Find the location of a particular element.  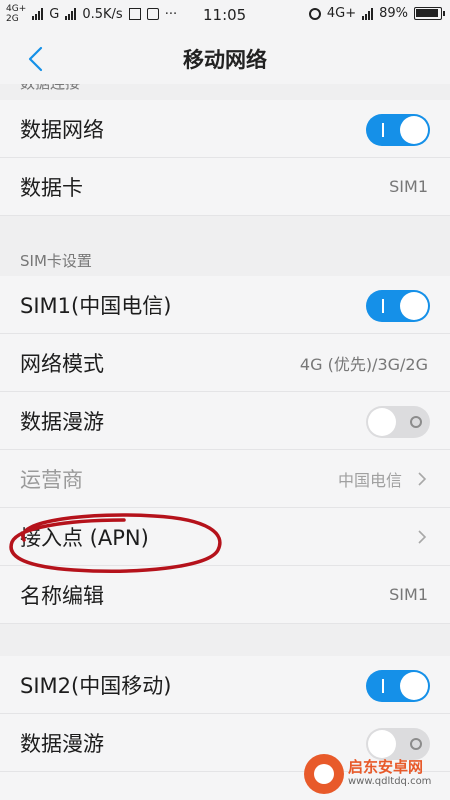

row-data-card: 数据卡 SIM1 is located at coordinates (225, 187).